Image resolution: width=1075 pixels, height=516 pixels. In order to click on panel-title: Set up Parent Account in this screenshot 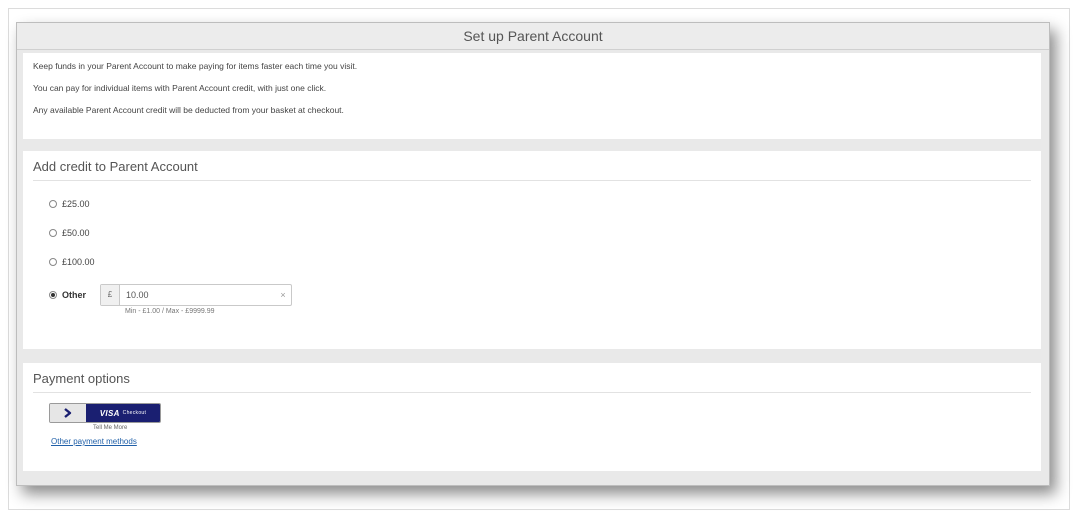, I will do `click(533, 36)`.